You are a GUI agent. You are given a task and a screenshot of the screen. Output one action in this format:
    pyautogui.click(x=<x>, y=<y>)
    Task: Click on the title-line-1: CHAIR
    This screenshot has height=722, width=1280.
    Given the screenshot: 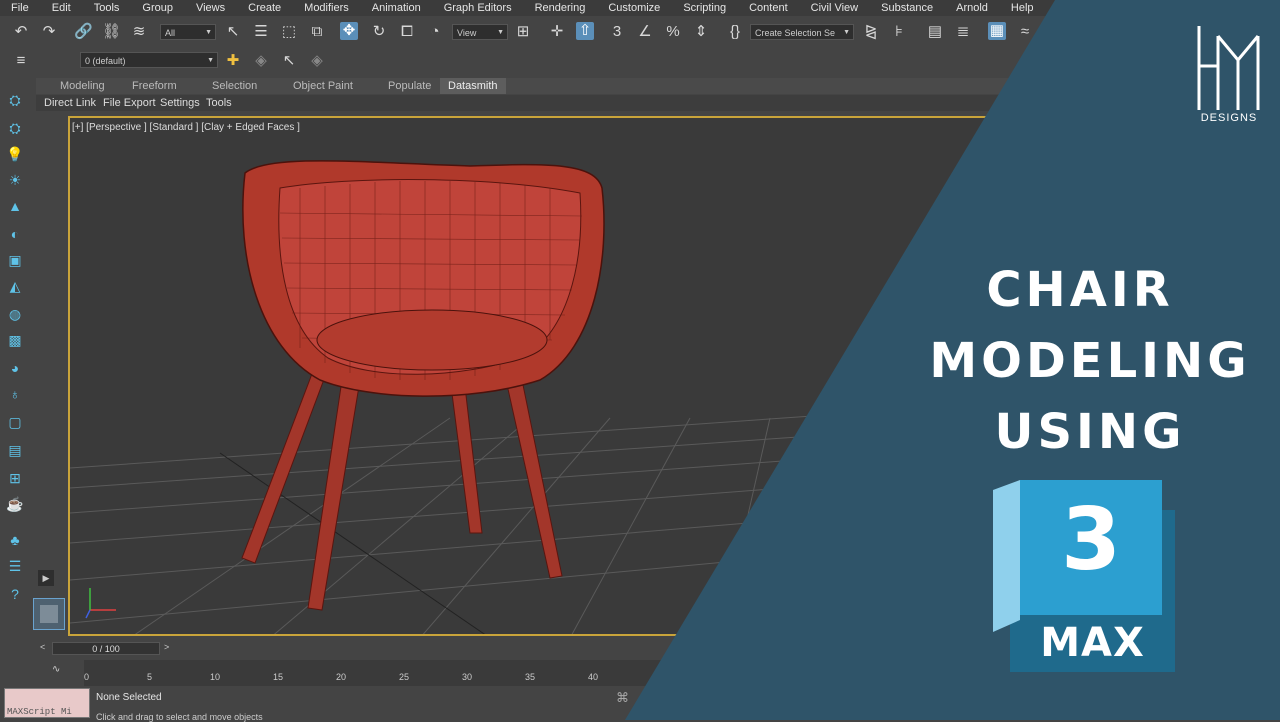 What is the action you would take?
    pyautogui.click(x=1080, y=290)
    